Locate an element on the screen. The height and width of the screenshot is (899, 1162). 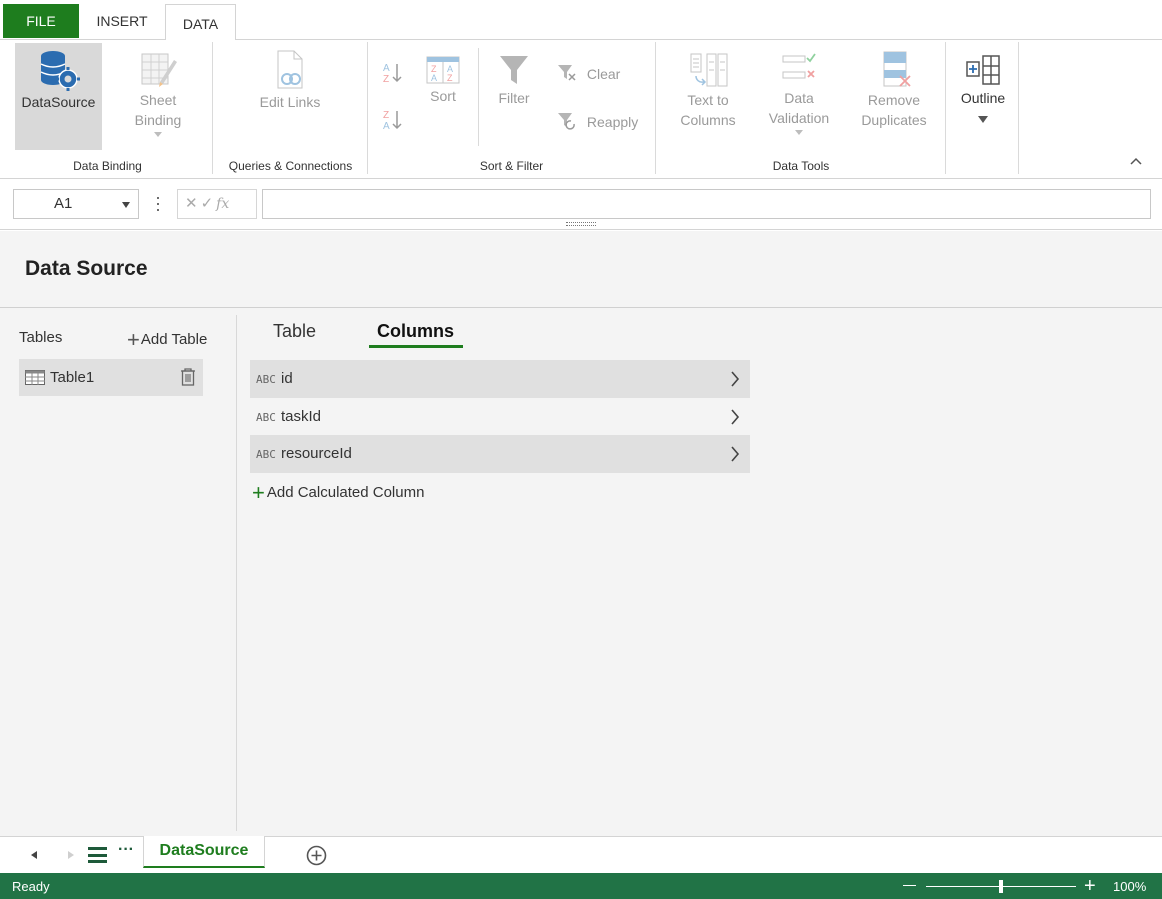
edit-links-icon is located at coordinates (290, 69).